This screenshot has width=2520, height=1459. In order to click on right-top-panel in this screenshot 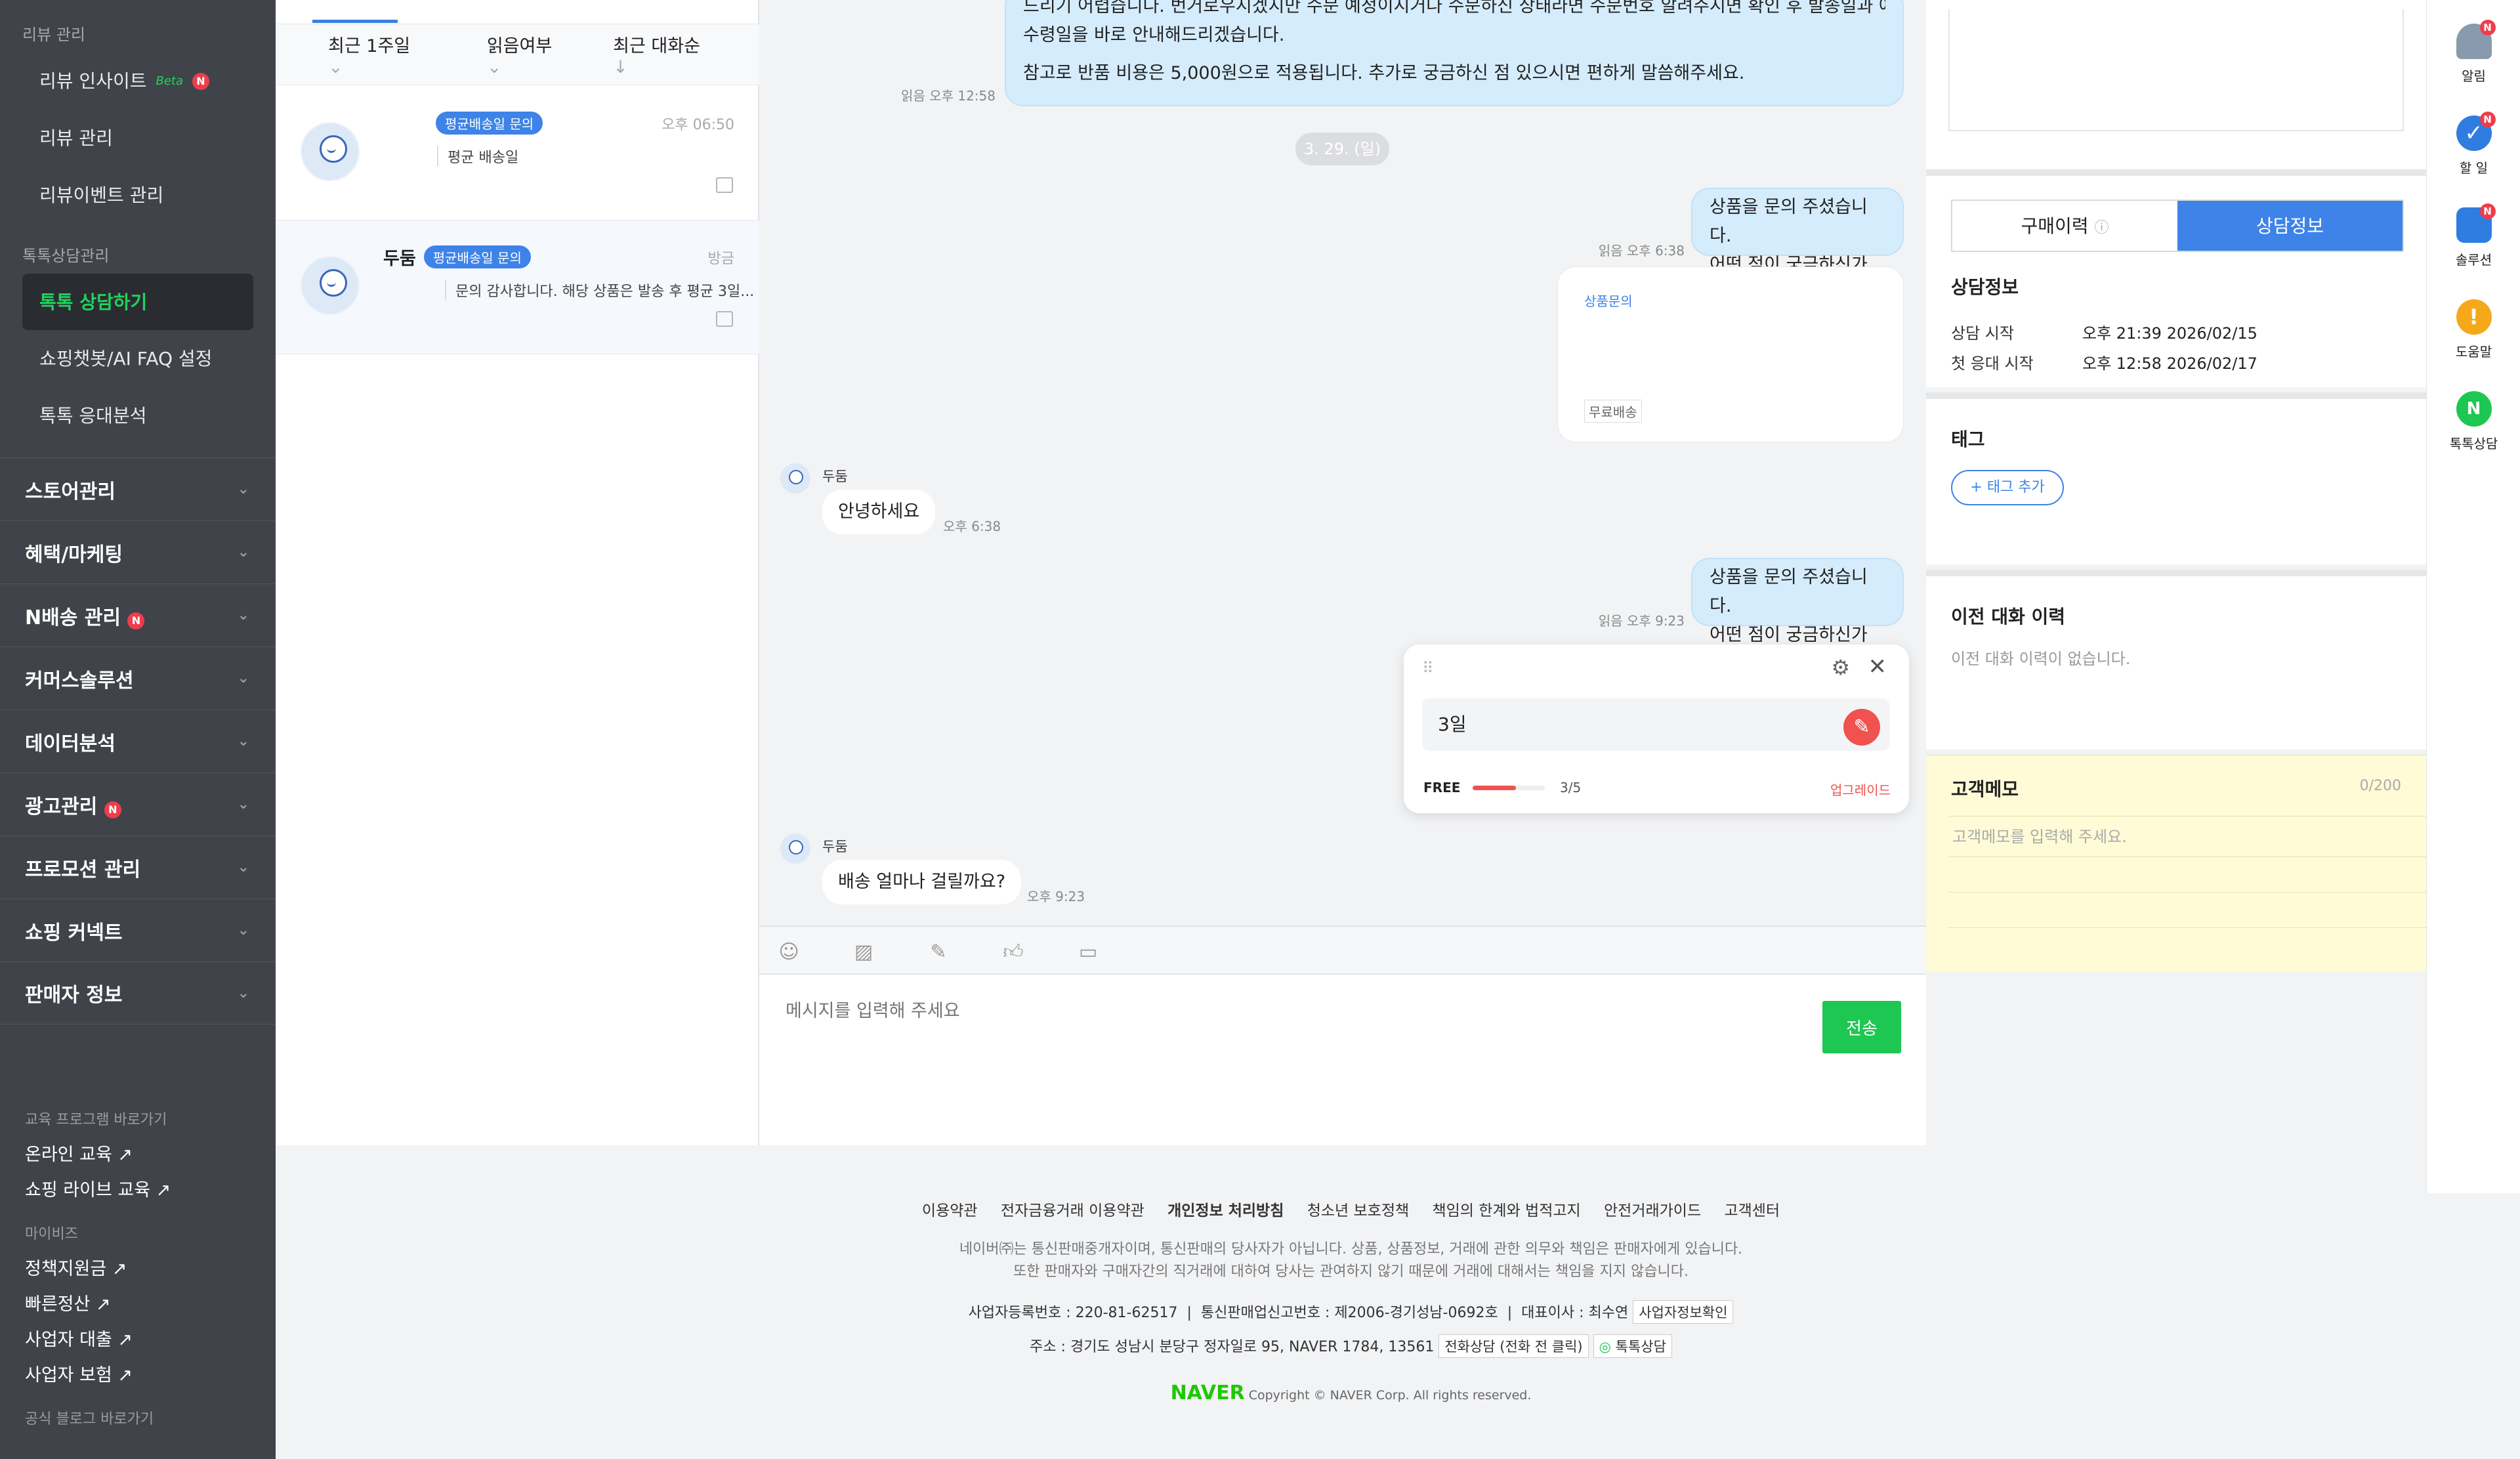, I will do `click(2176, 84)`.